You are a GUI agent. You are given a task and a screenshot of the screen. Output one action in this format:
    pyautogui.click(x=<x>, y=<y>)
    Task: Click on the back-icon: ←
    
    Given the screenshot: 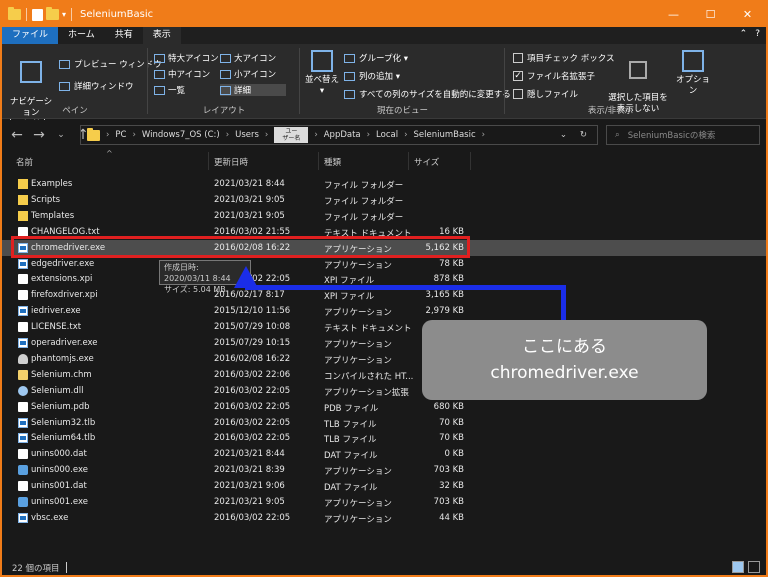 What is the action you would take?
    pyautogui.click(x=17, y=135)
    